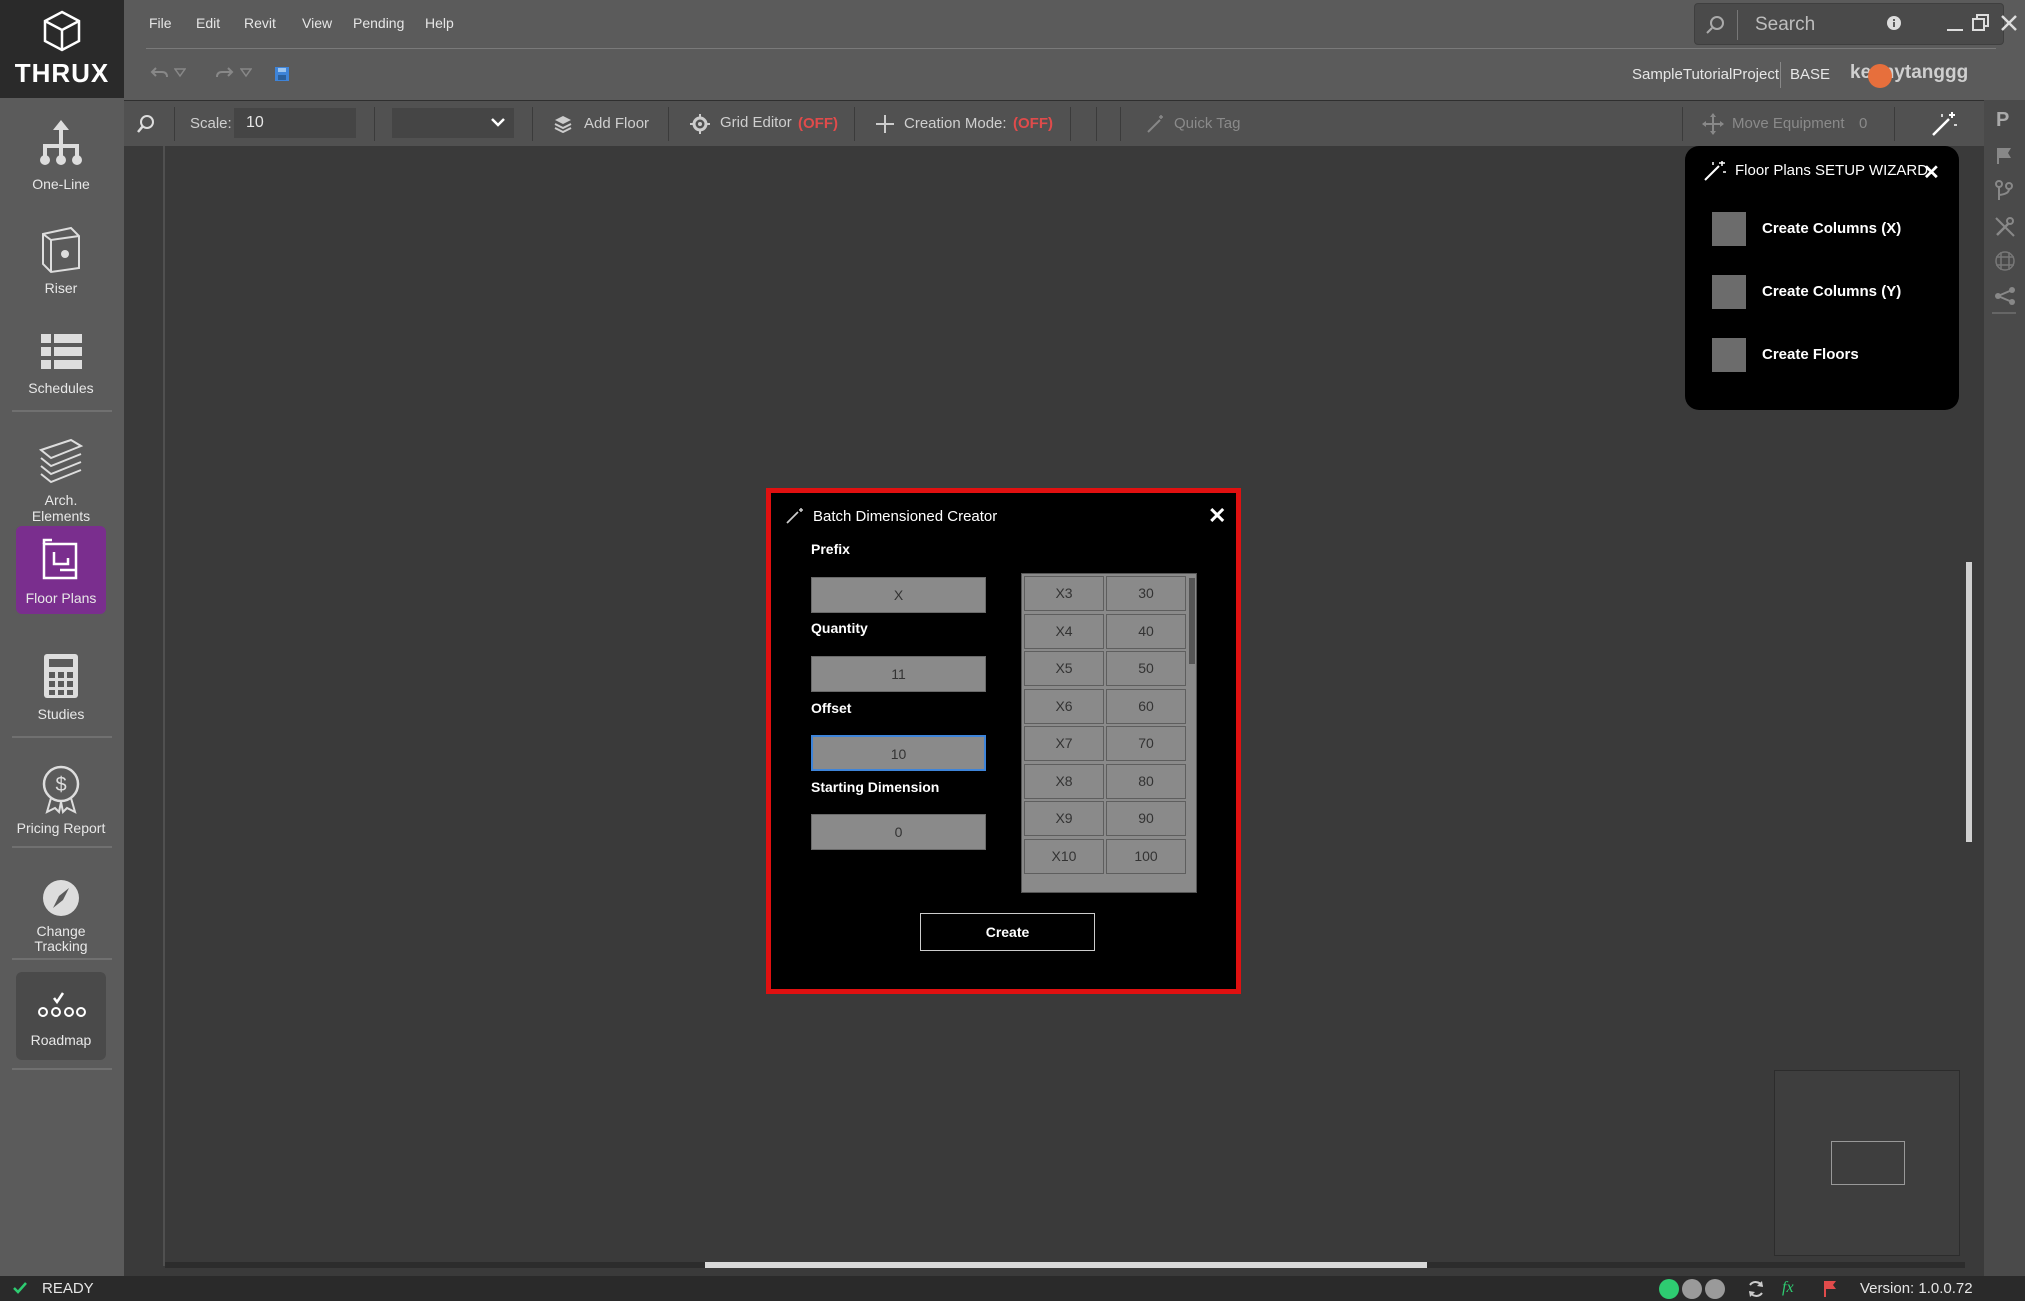 This screenshot has height=1301, width=2025. I want to click on sidebar-item-roadmap: Roadmap, so click(61, 1016).